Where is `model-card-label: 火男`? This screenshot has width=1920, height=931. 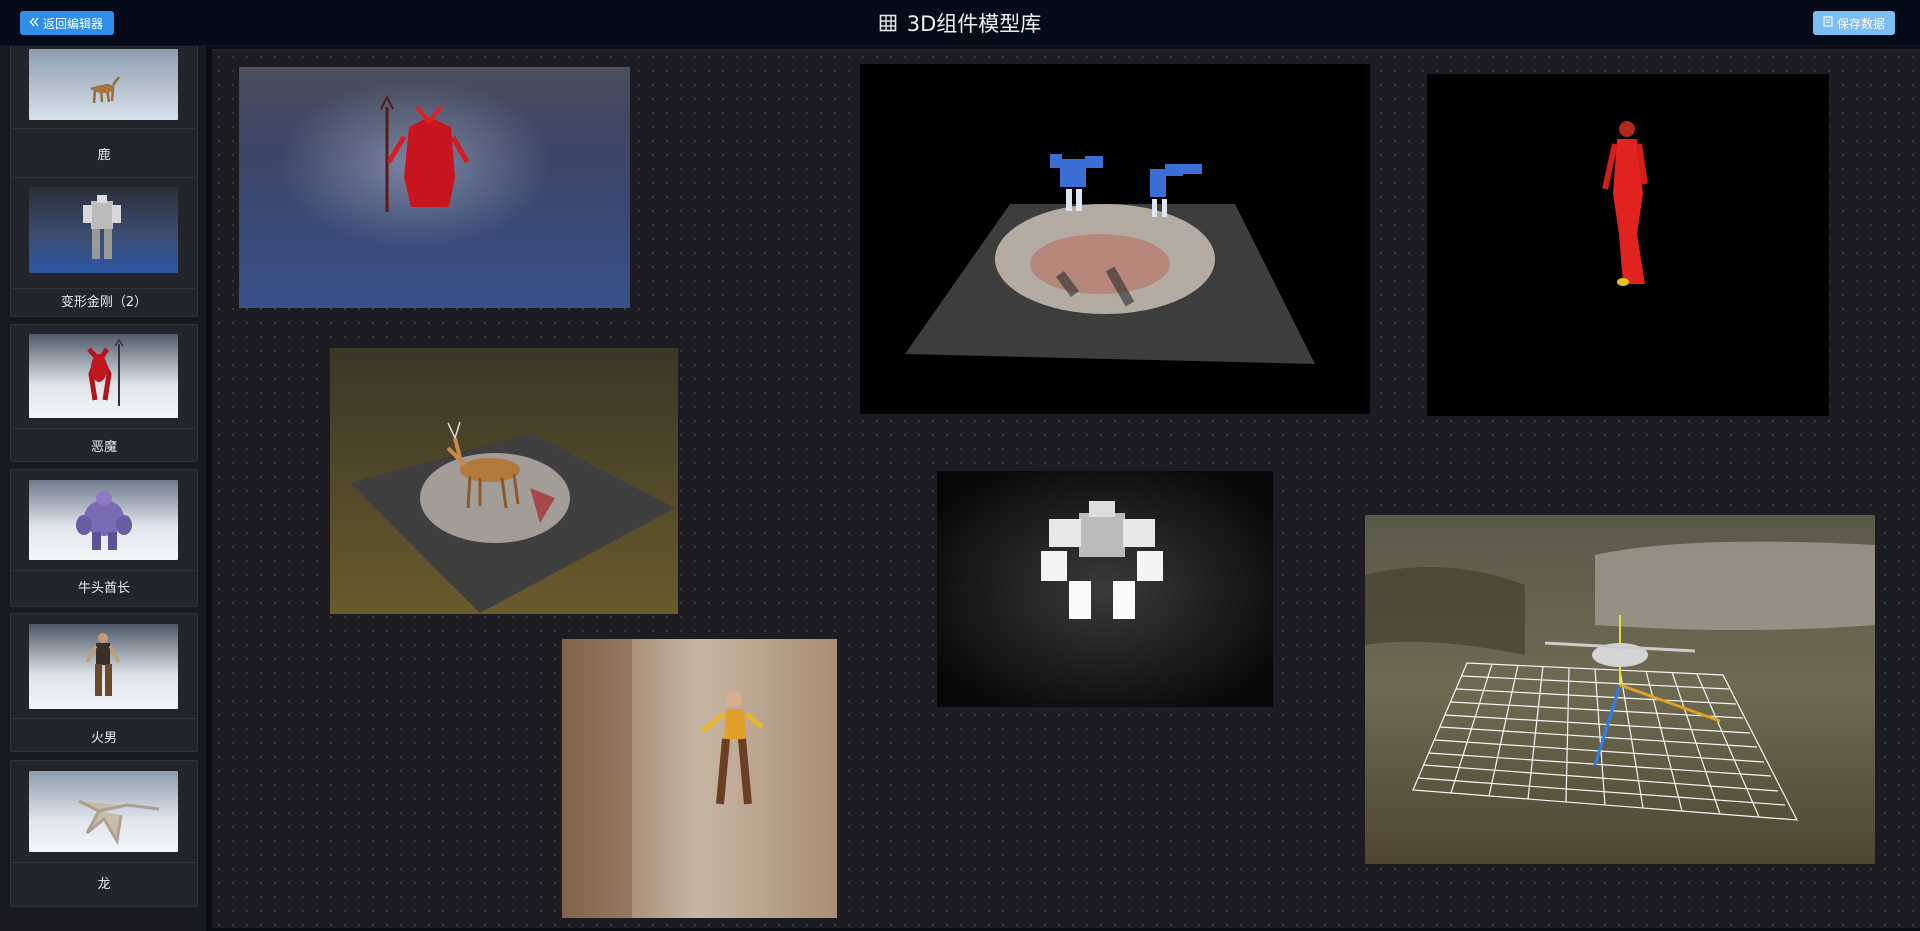 model-card-label: 火男 is located at coordinates (103, 738).